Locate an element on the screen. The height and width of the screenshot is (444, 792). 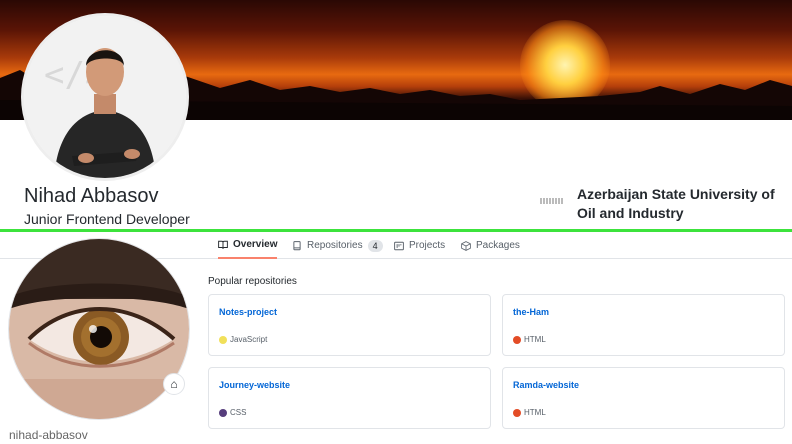
tab-label: Overview is located at coordinates (255, 244).